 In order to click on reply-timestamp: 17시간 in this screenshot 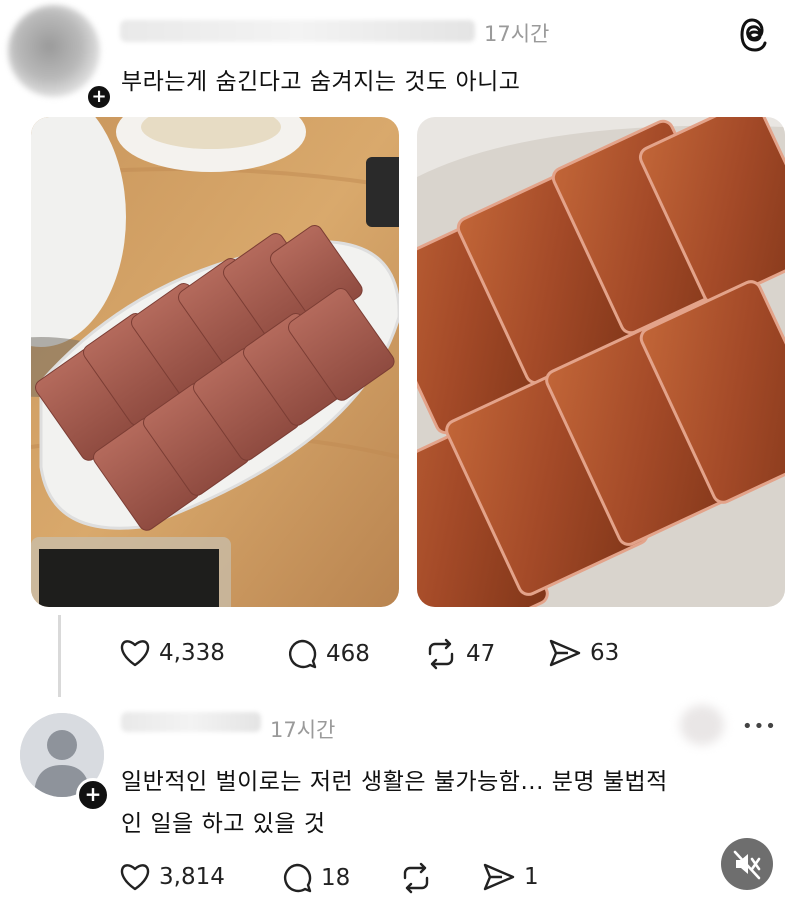, I will do `click(303, 730)`.